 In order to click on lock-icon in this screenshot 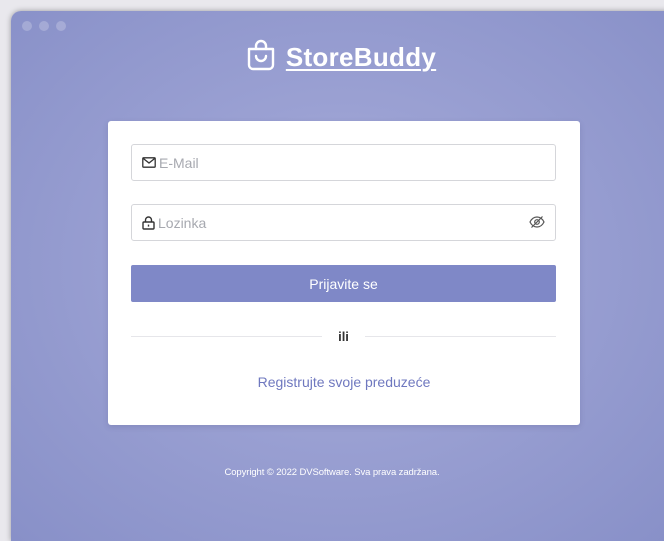, I will do `click(148, 222)`.